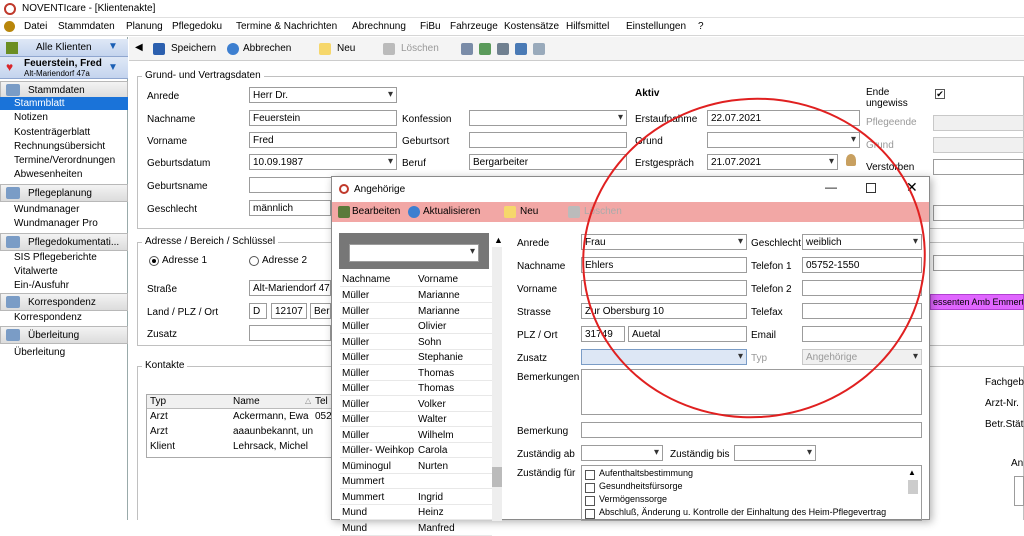 The width and height of the screenshot is (1024, 536). Describe the element at coordinates (64, 68) in the screenshot. I see `current-client: ♥ Feuerstein, Fred Alt-Mariendorf 47a ▼` at that location.